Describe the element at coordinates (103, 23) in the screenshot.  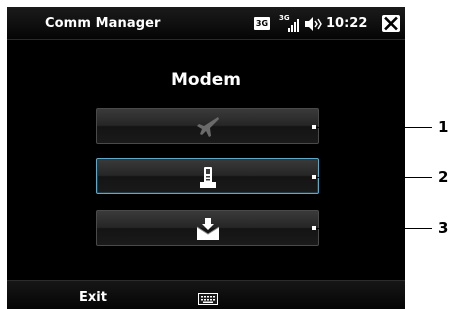
I see `app-title: Comm Manager` at that location.